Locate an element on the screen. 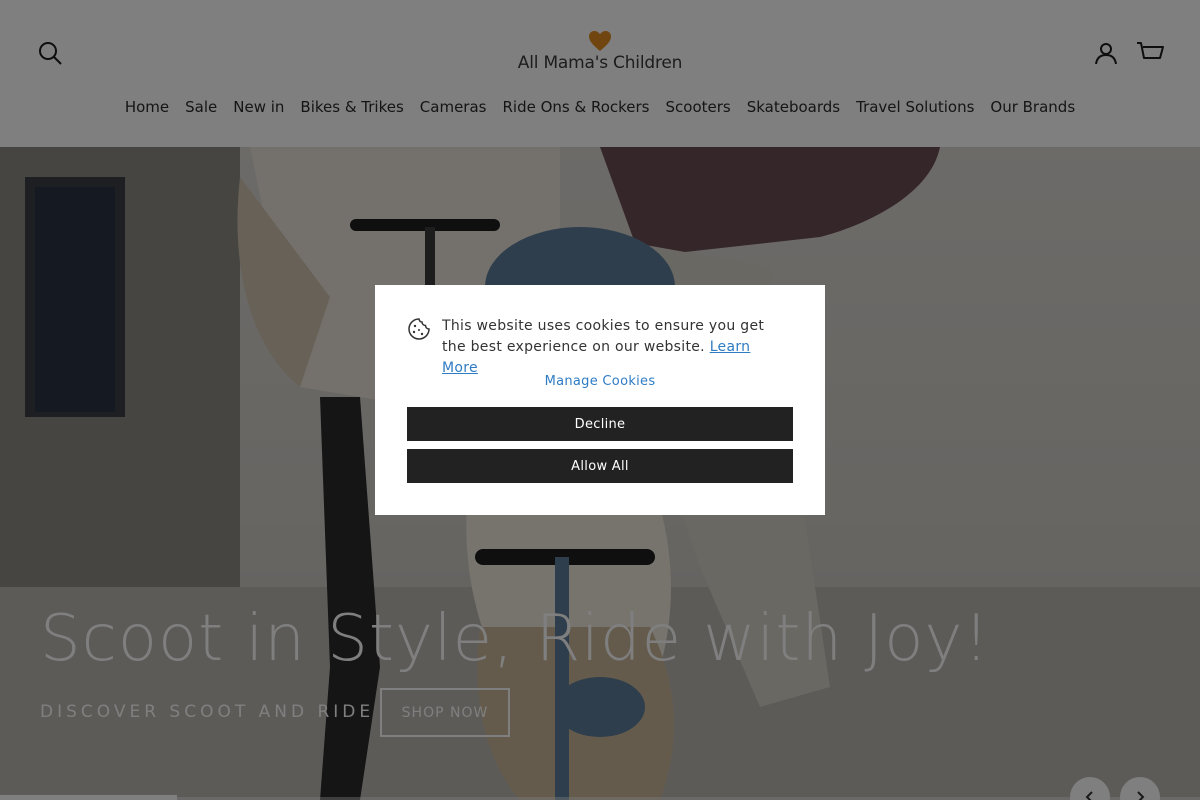 The image size is (1200, 800). decline-button: Decline is located at coordinates (600, 424).